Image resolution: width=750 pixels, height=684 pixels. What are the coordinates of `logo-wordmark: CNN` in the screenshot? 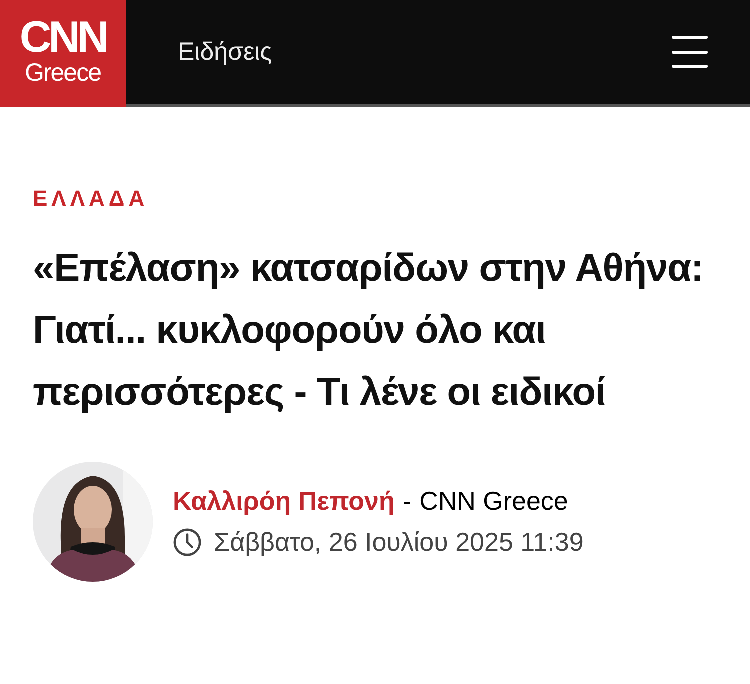 It's located at (63, 38).